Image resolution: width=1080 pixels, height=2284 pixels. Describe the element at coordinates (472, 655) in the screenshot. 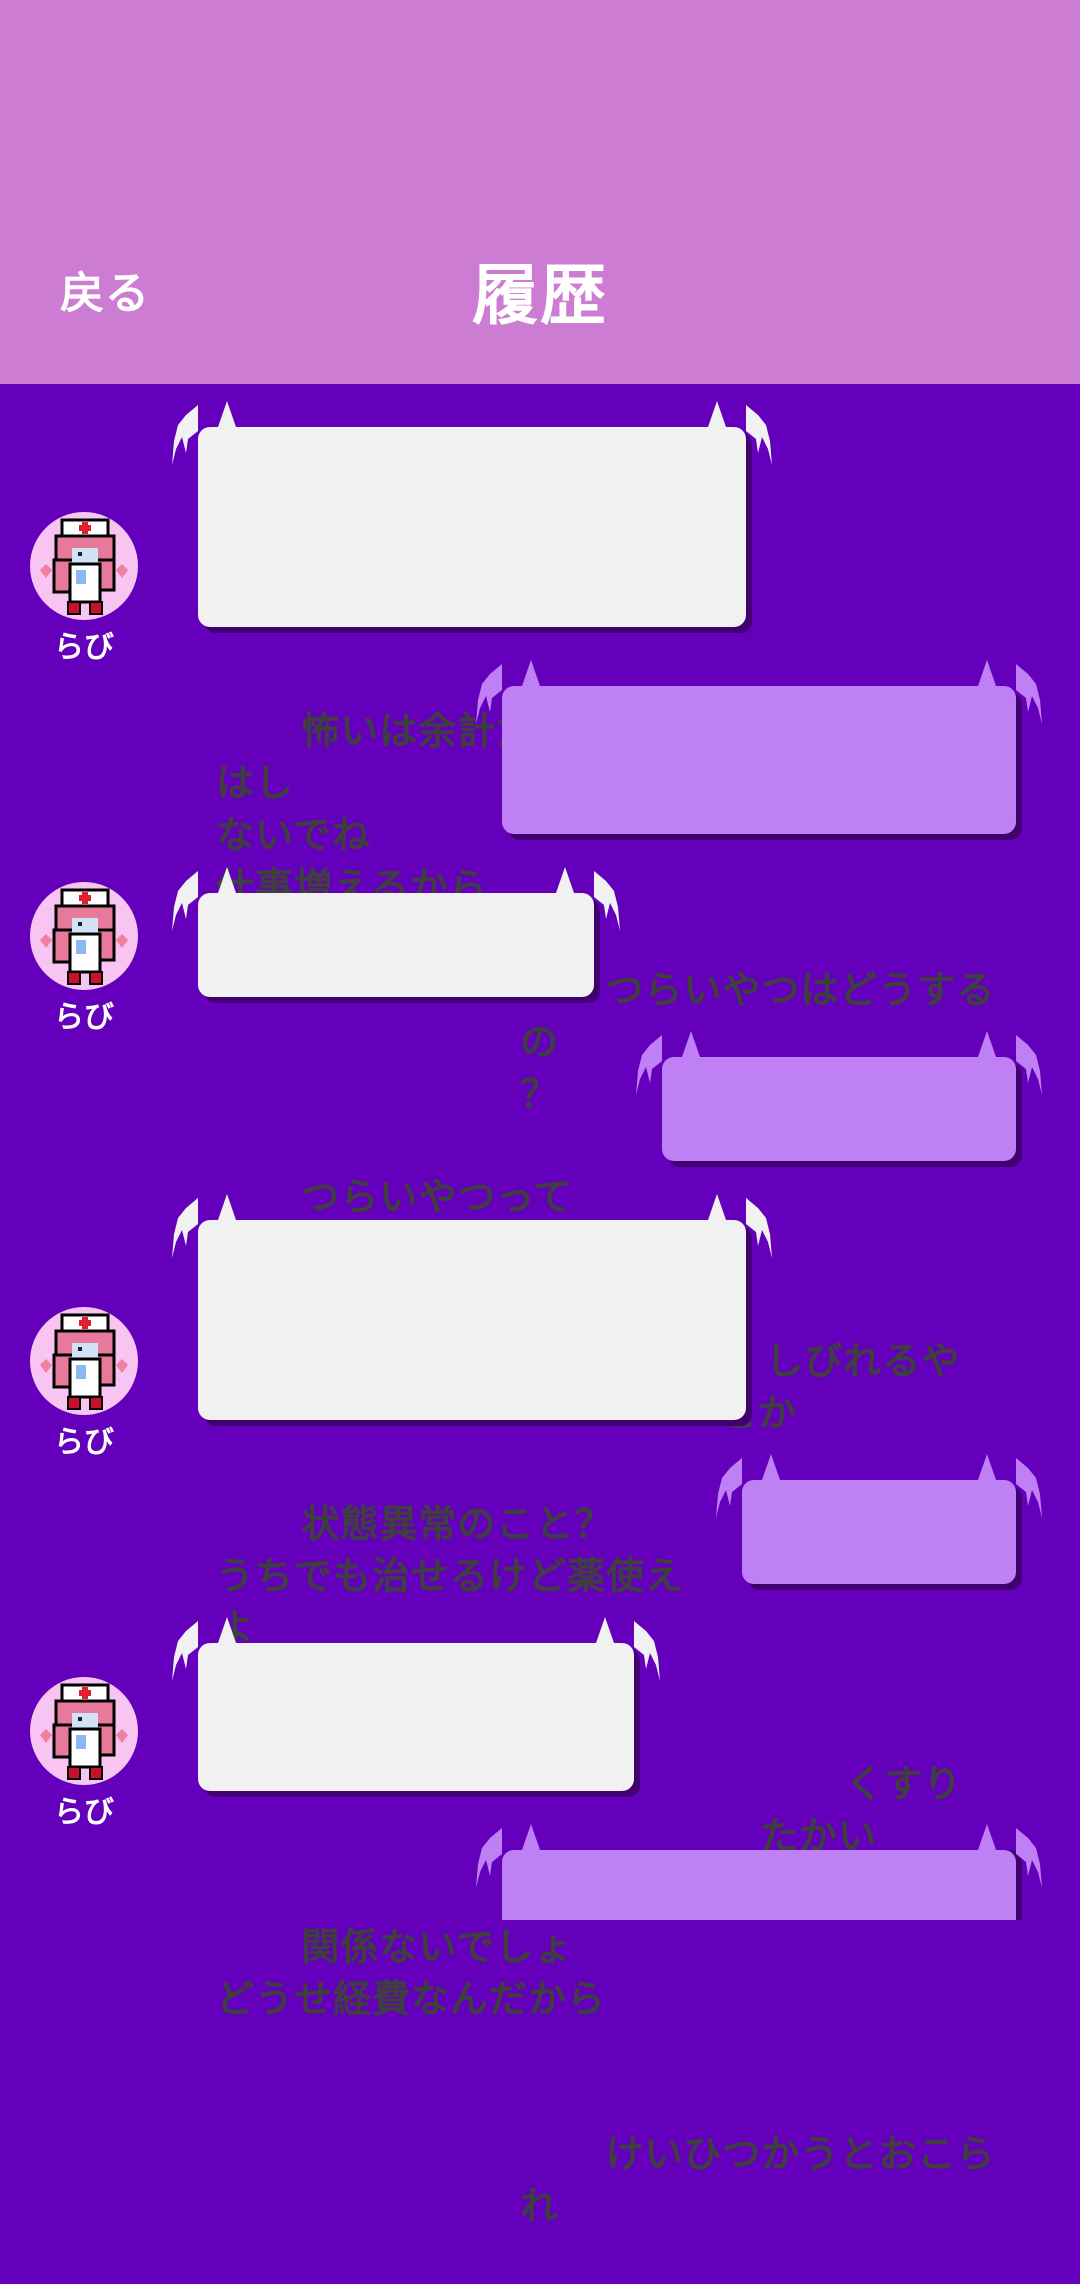

I see `npc-speech-bubble: 怖いは余計だけど怪我はし ないでね 仕事増えるから` at that location.